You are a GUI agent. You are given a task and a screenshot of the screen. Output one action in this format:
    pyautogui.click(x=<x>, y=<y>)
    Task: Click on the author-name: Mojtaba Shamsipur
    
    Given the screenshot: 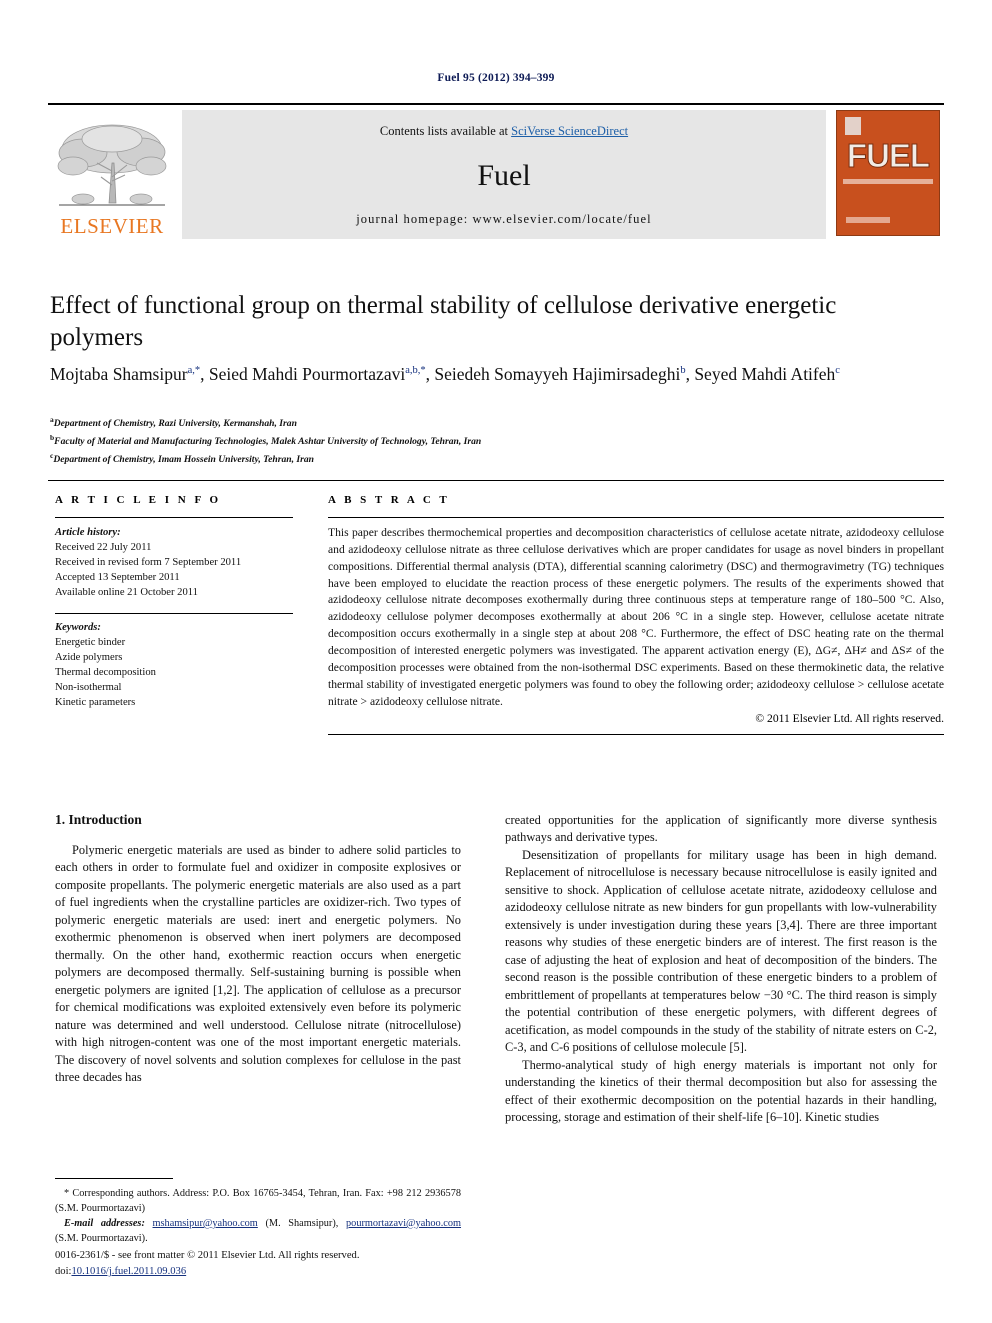 What is the action you would take?
    pyautogui.click(x=119, y=374)
    